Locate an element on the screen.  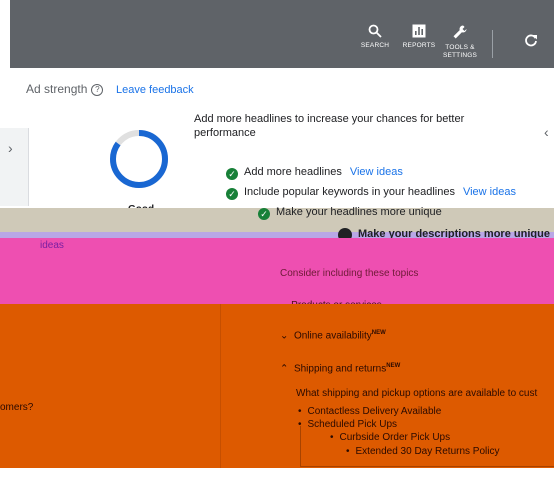
leave-feedback-link: Leave feedback is located at coordinates (155, 90).